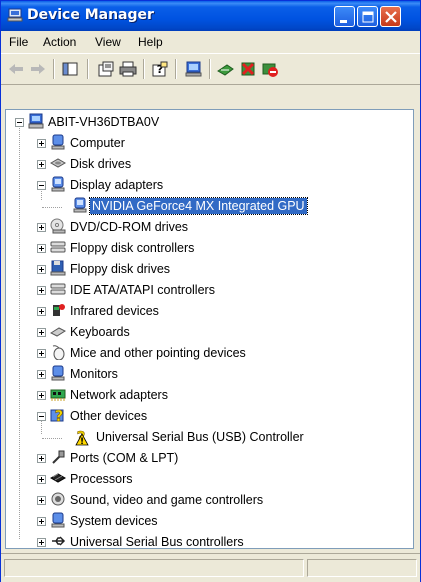  What do you see at coordinates (157, 542) in the screenshot?
I see `tree-item-label: Universal Serial Bus controllers` at bounding box center [157, 542].